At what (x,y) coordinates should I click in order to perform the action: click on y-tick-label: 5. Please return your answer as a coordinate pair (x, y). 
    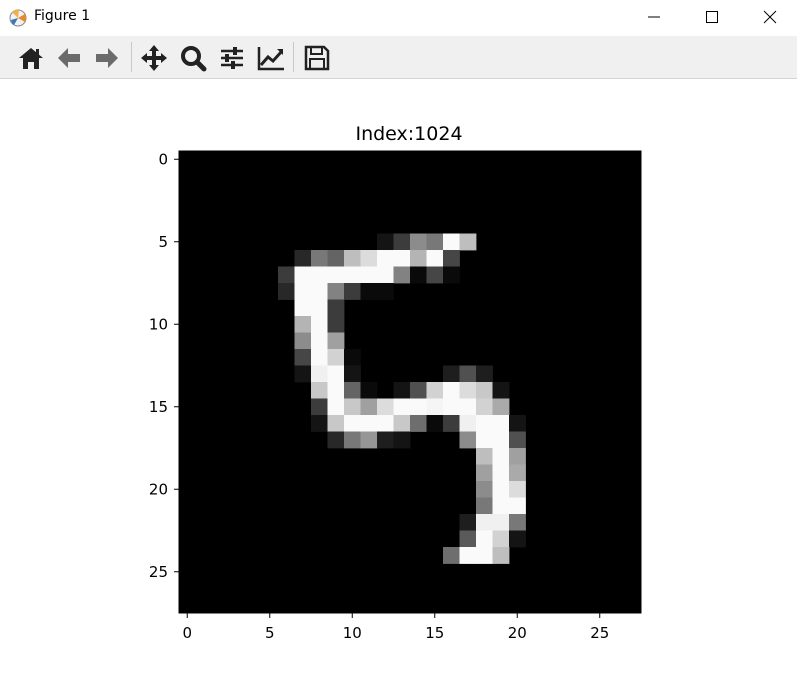
    Looking at the image, I should click on (163, 242).